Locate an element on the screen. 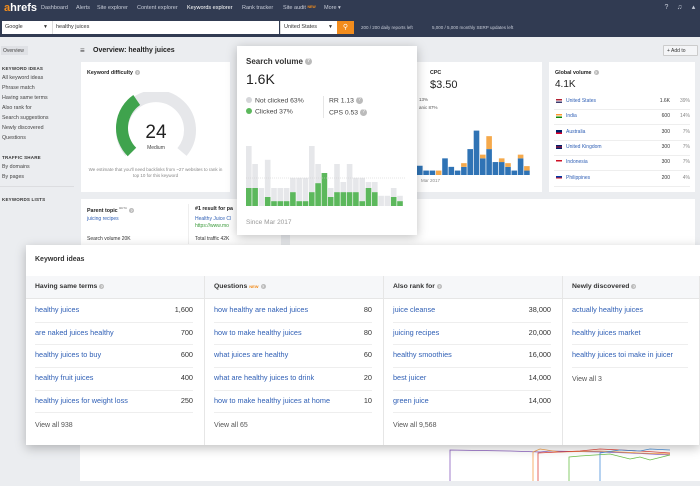 This screenshot has height=486, width=700. keyword-link: what juices are healthy is located at coordinates (251, 354).